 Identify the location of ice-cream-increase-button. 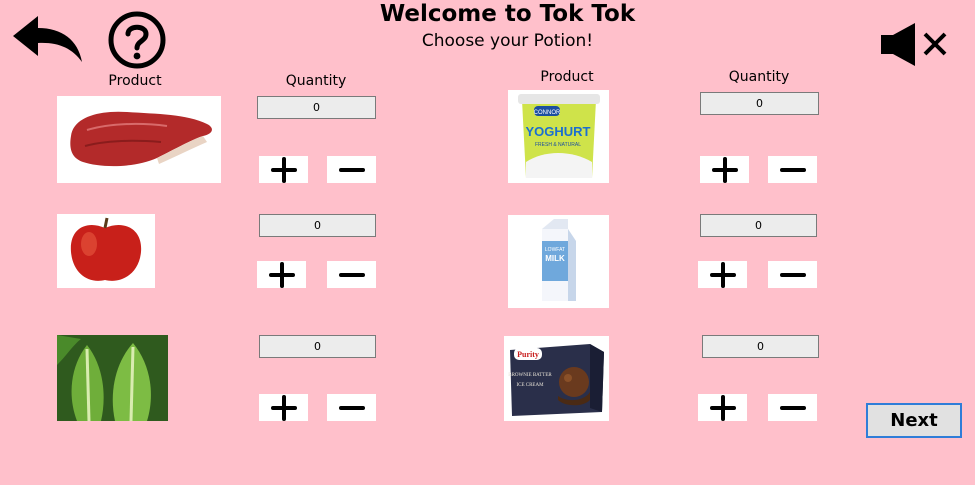
(722, 407).